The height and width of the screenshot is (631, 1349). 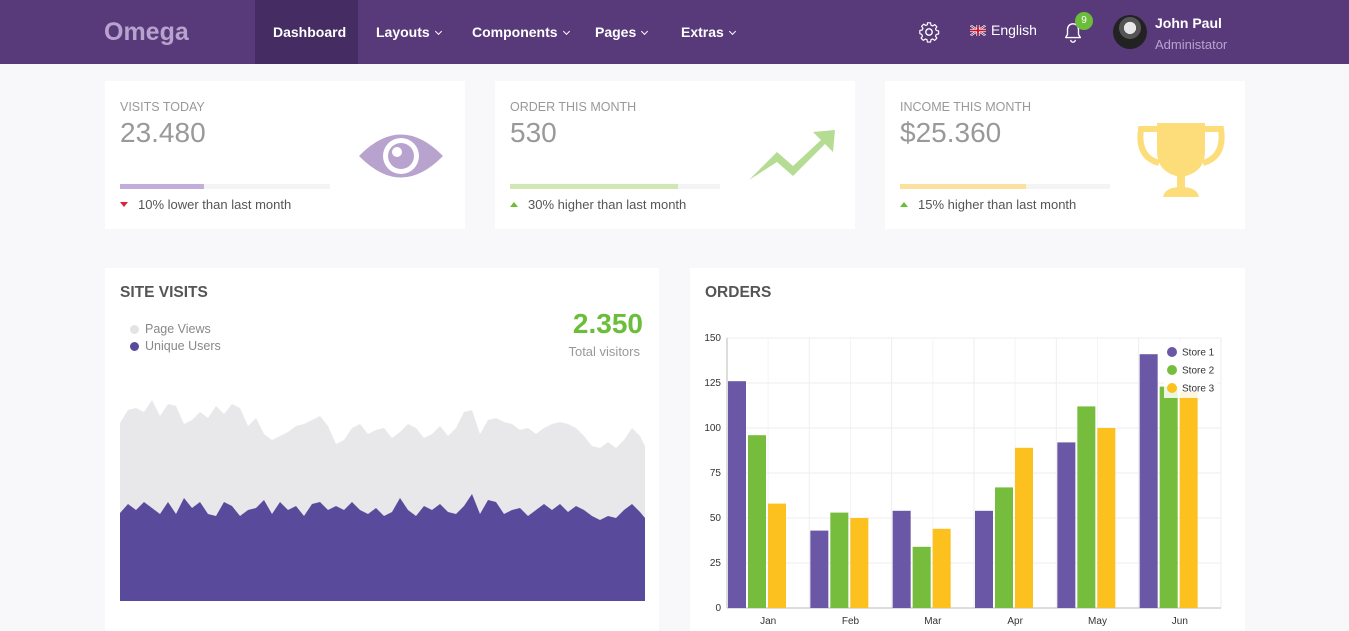 I want to click on language-selector: English, so click(x=1003, y=30).